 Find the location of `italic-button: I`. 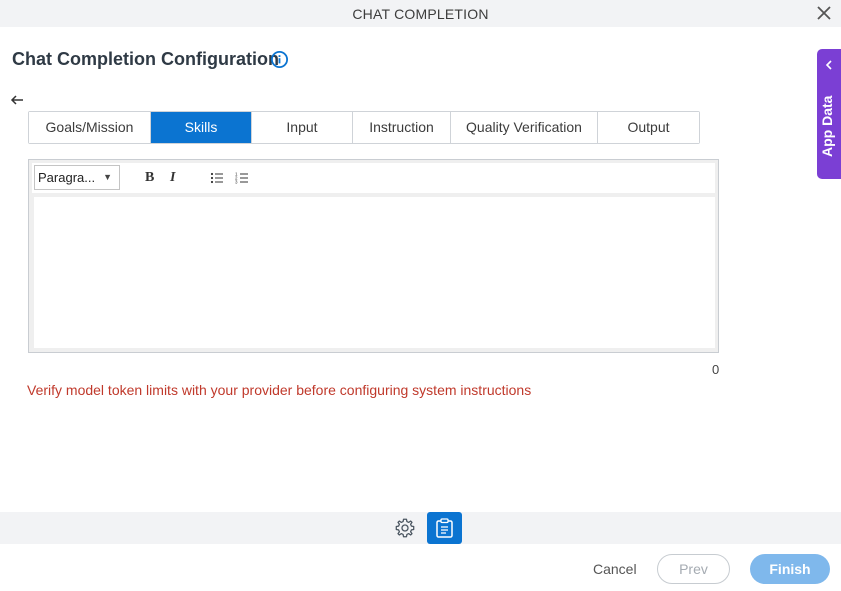

italic-button: I is located at coordinates (172, 178).